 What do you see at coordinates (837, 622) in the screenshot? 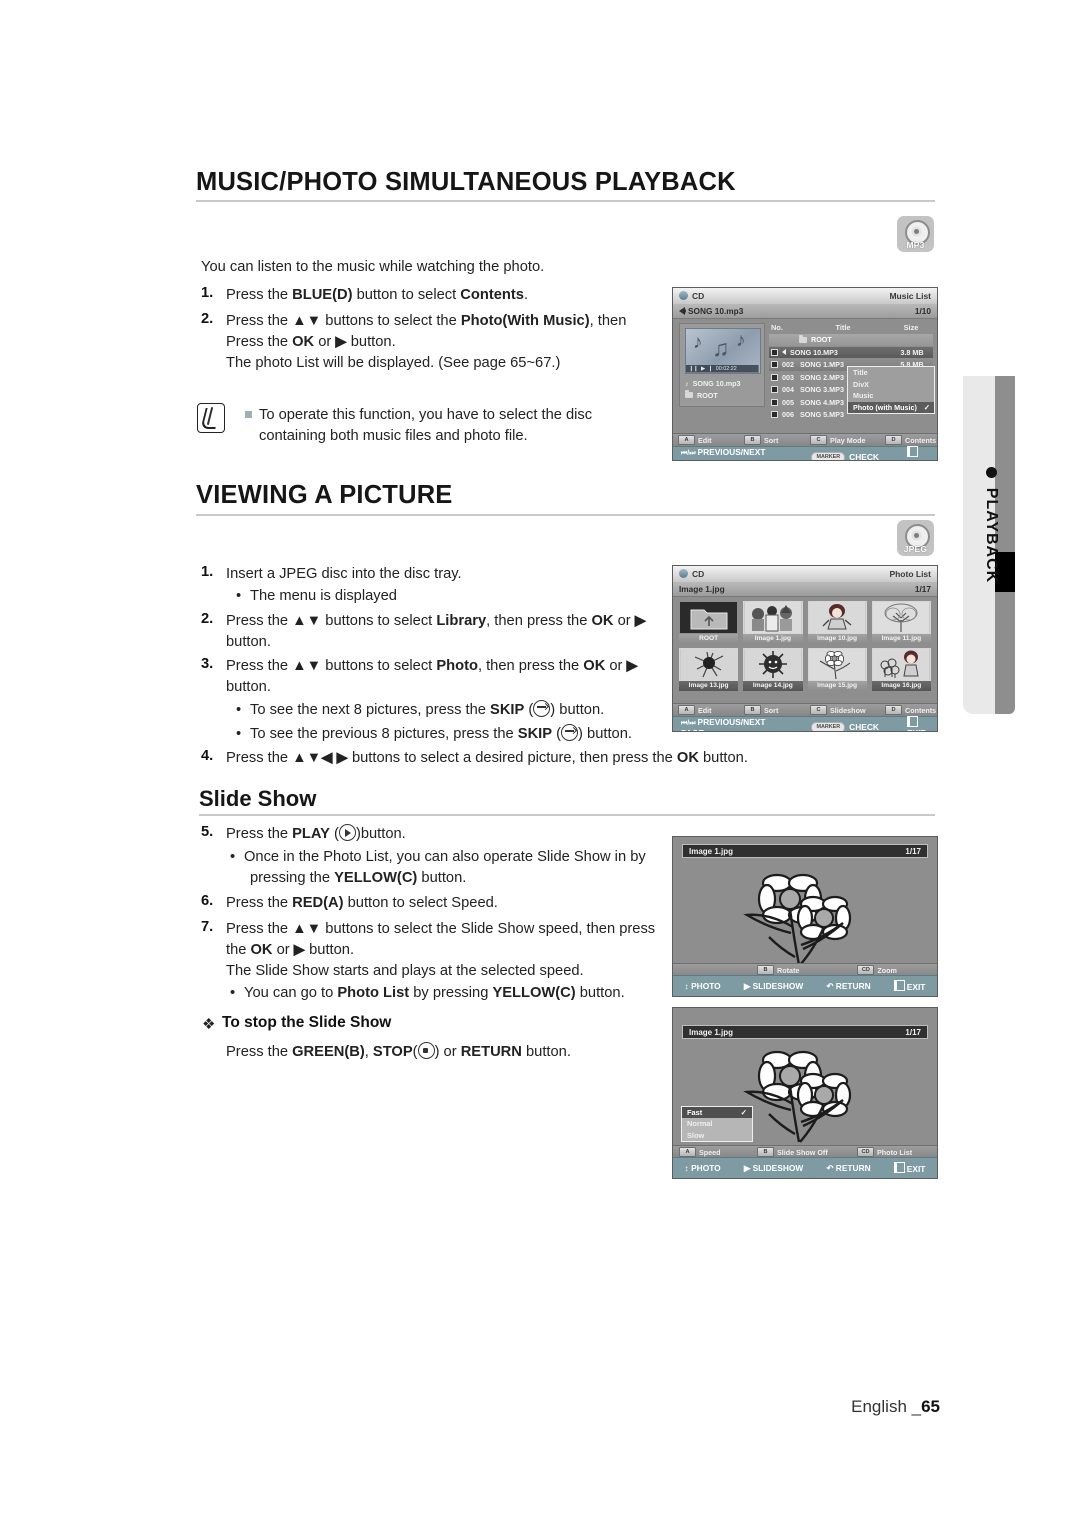
I see `list-item: Image 10.jpg` at bounding box center [837, 622].